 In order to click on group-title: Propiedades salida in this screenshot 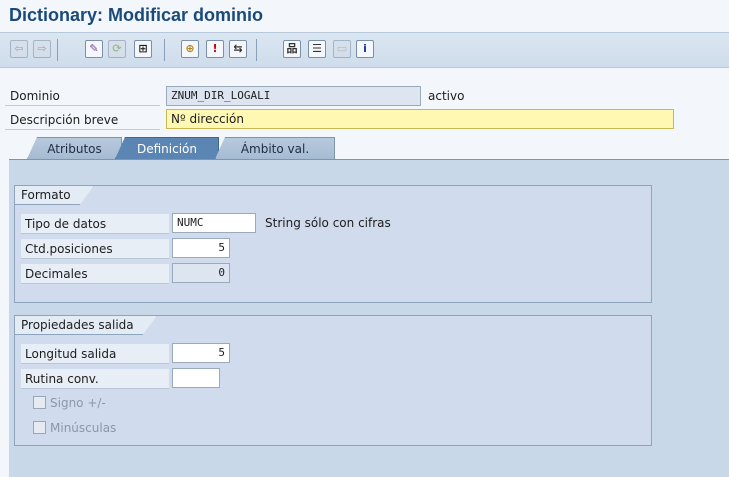, I will do `click(86, 325)`.